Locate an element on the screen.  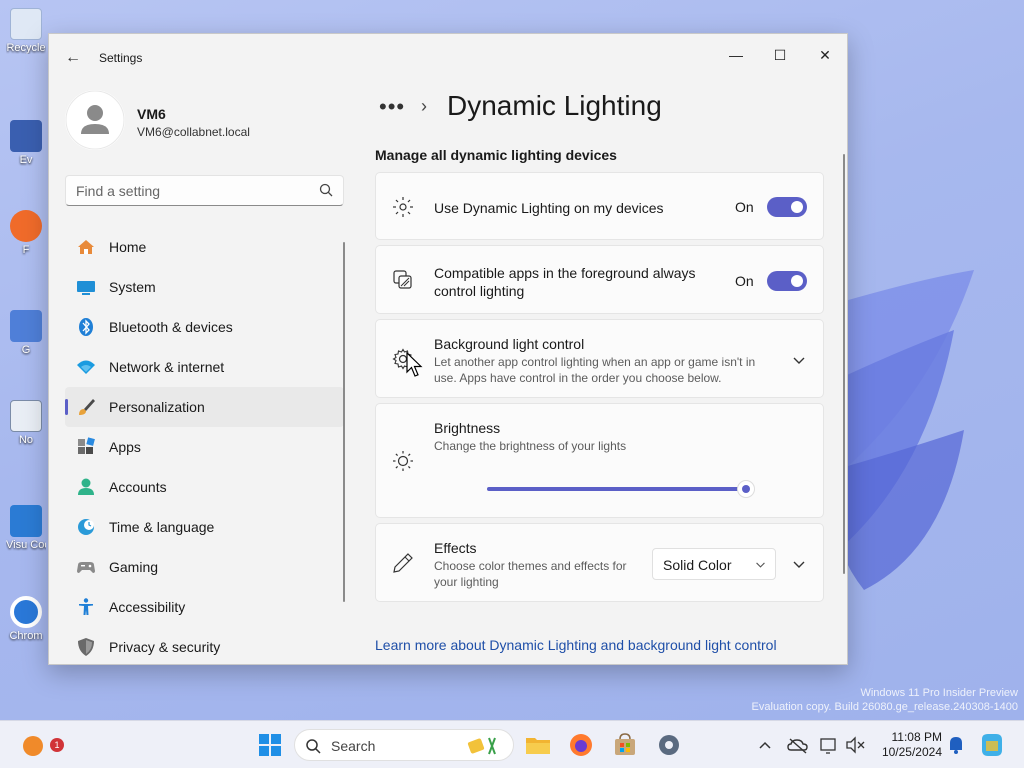
taskbar-weather: 1 is located at coordinates (42, 745).